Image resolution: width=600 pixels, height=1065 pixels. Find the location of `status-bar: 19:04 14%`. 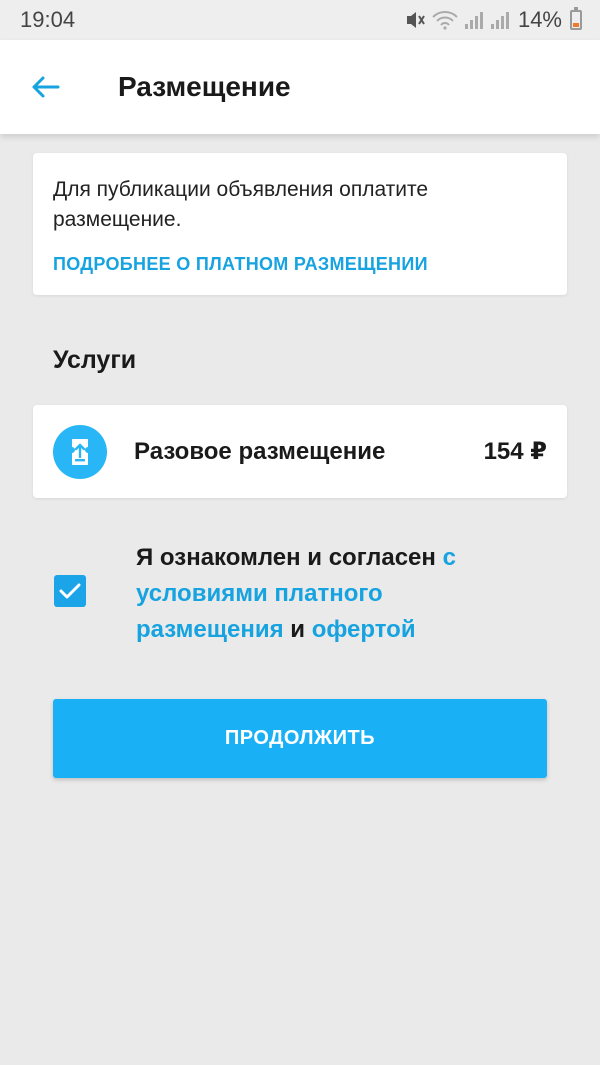

status-bar: 19:04 14% is located at coordinates (300, 20).